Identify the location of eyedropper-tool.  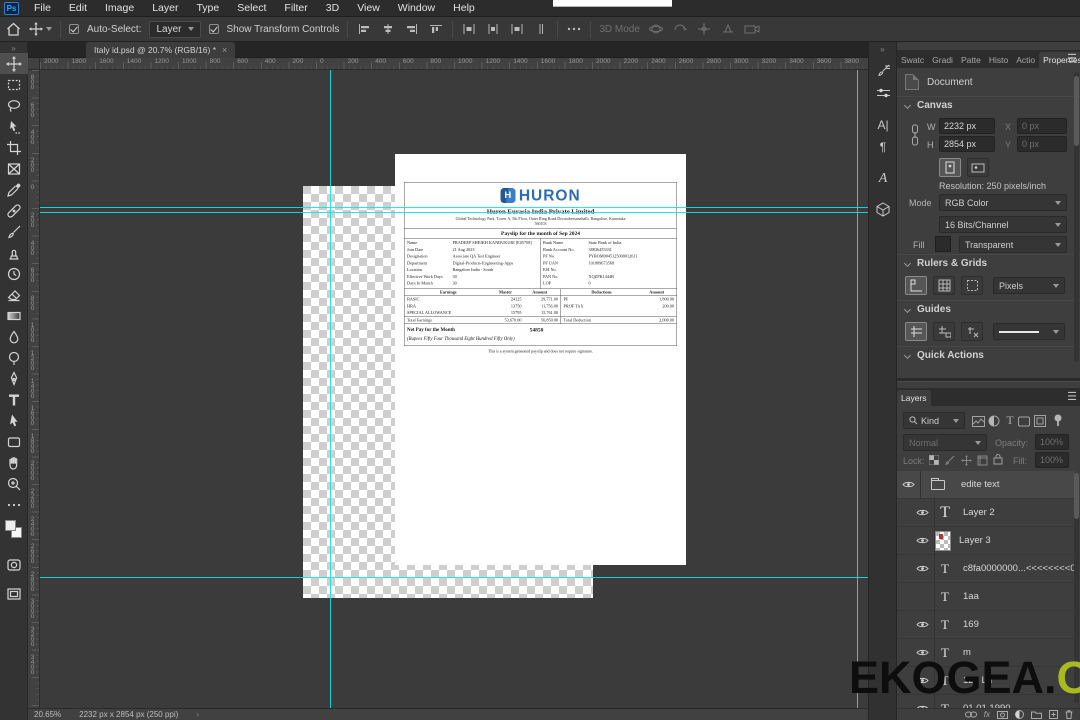
(14, 189).